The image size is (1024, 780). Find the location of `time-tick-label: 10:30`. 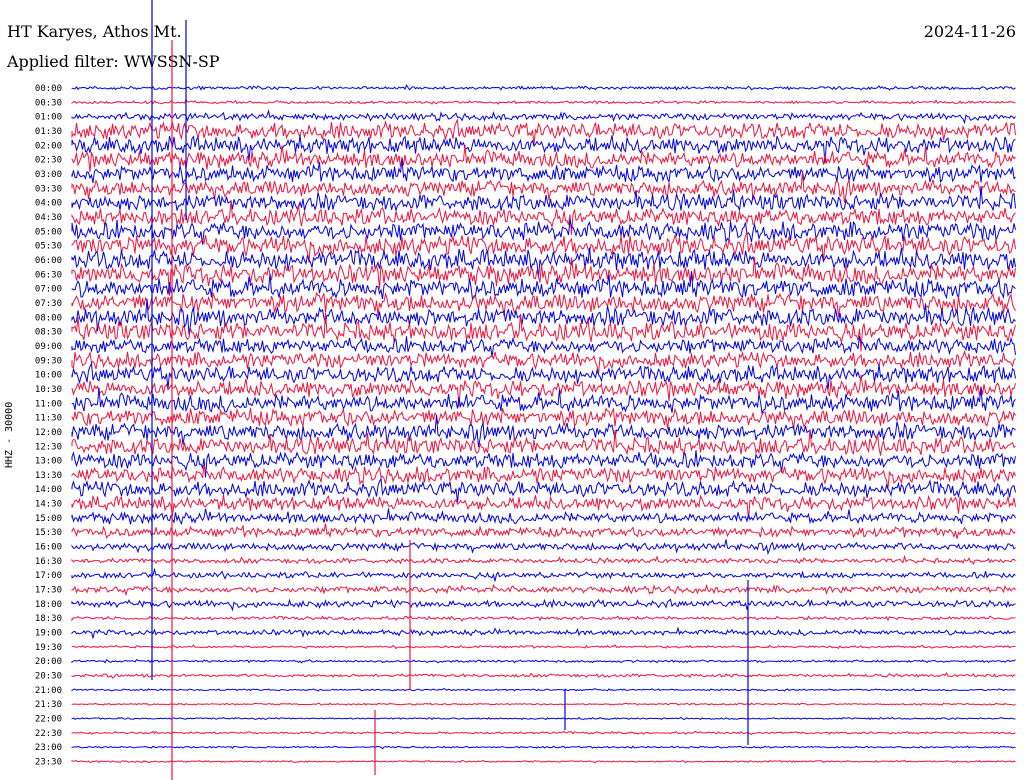

time-tick-label: 10:30 is located at coordinates (48, 390).